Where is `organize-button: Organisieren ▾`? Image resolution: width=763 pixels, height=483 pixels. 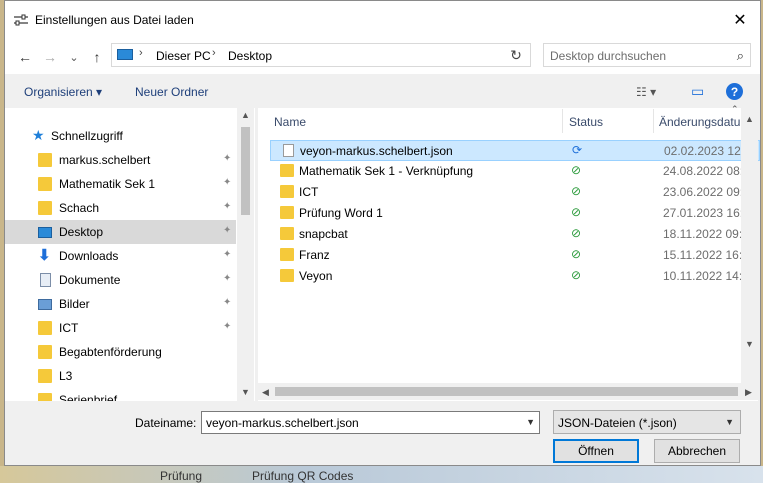
organize-button: Organisieren ▾ is located at coordinates (63, 92).